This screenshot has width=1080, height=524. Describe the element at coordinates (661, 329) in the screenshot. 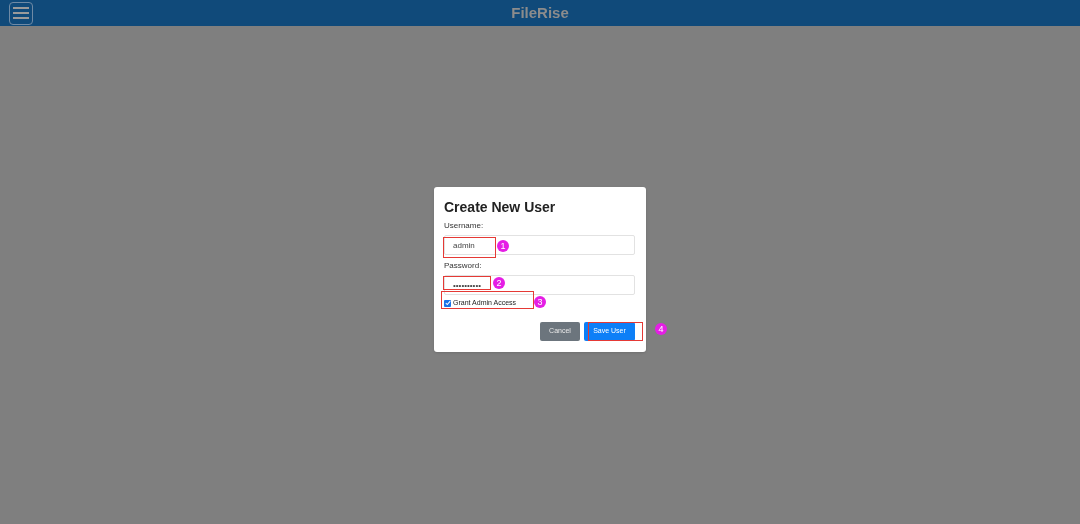

I see `step-marker: 4` at that location.